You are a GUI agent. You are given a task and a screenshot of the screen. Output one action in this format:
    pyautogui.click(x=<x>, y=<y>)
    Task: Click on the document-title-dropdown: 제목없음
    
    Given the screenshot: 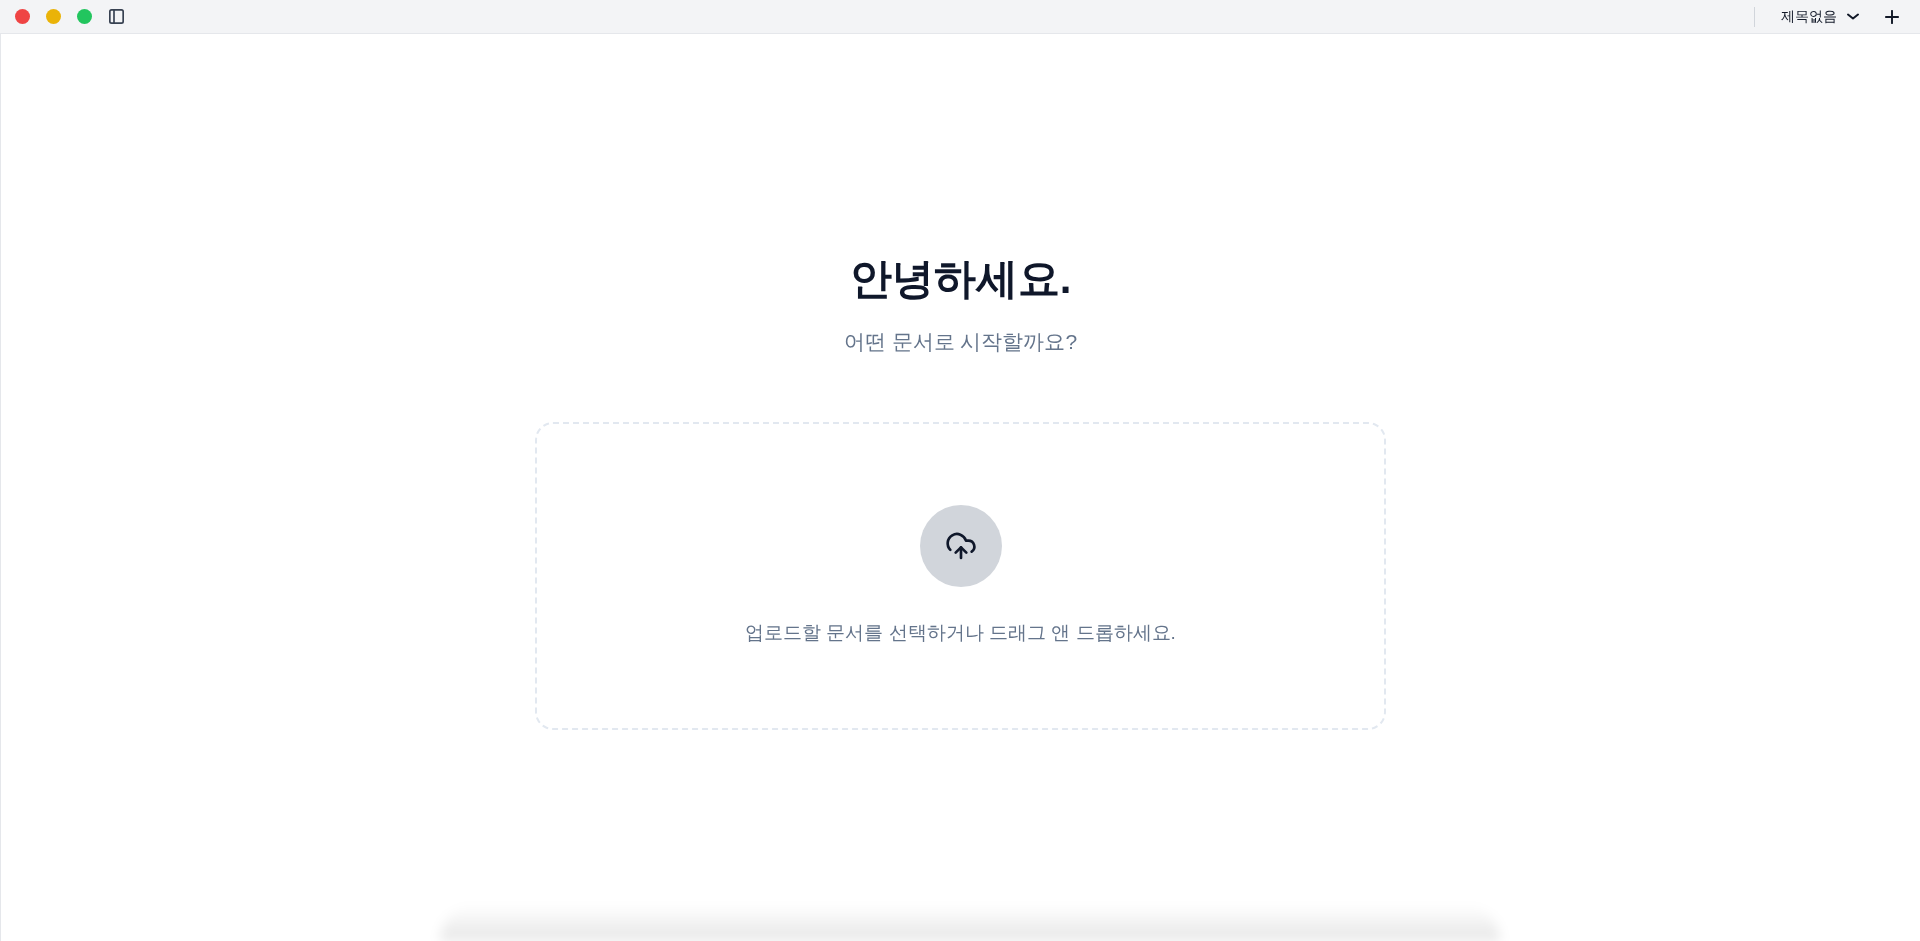 What is the action you would take?
    pyautogui.click(x=1820, y=16)
    